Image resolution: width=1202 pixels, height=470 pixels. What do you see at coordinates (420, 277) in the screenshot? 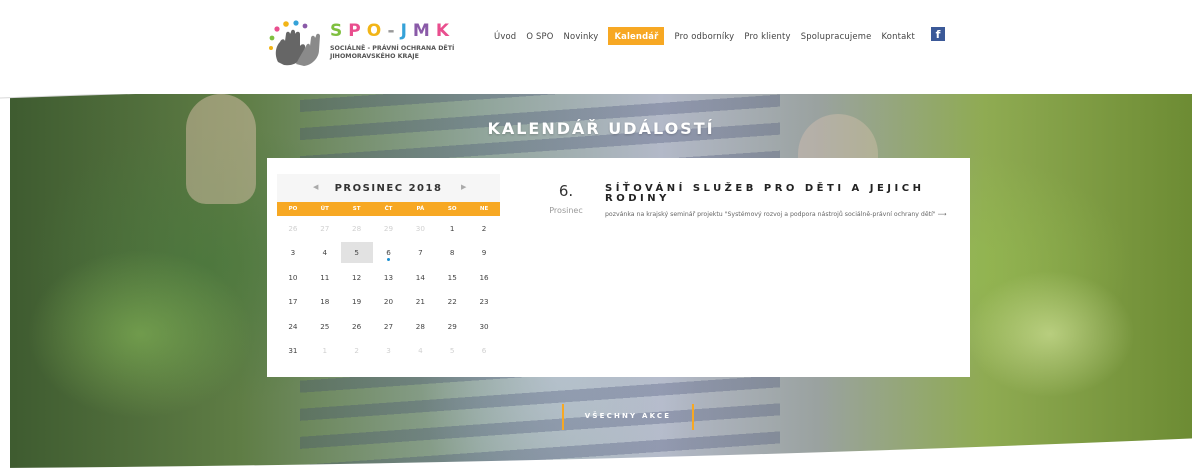
I see `calendar-day: 14` at bounding box center [420, 277].